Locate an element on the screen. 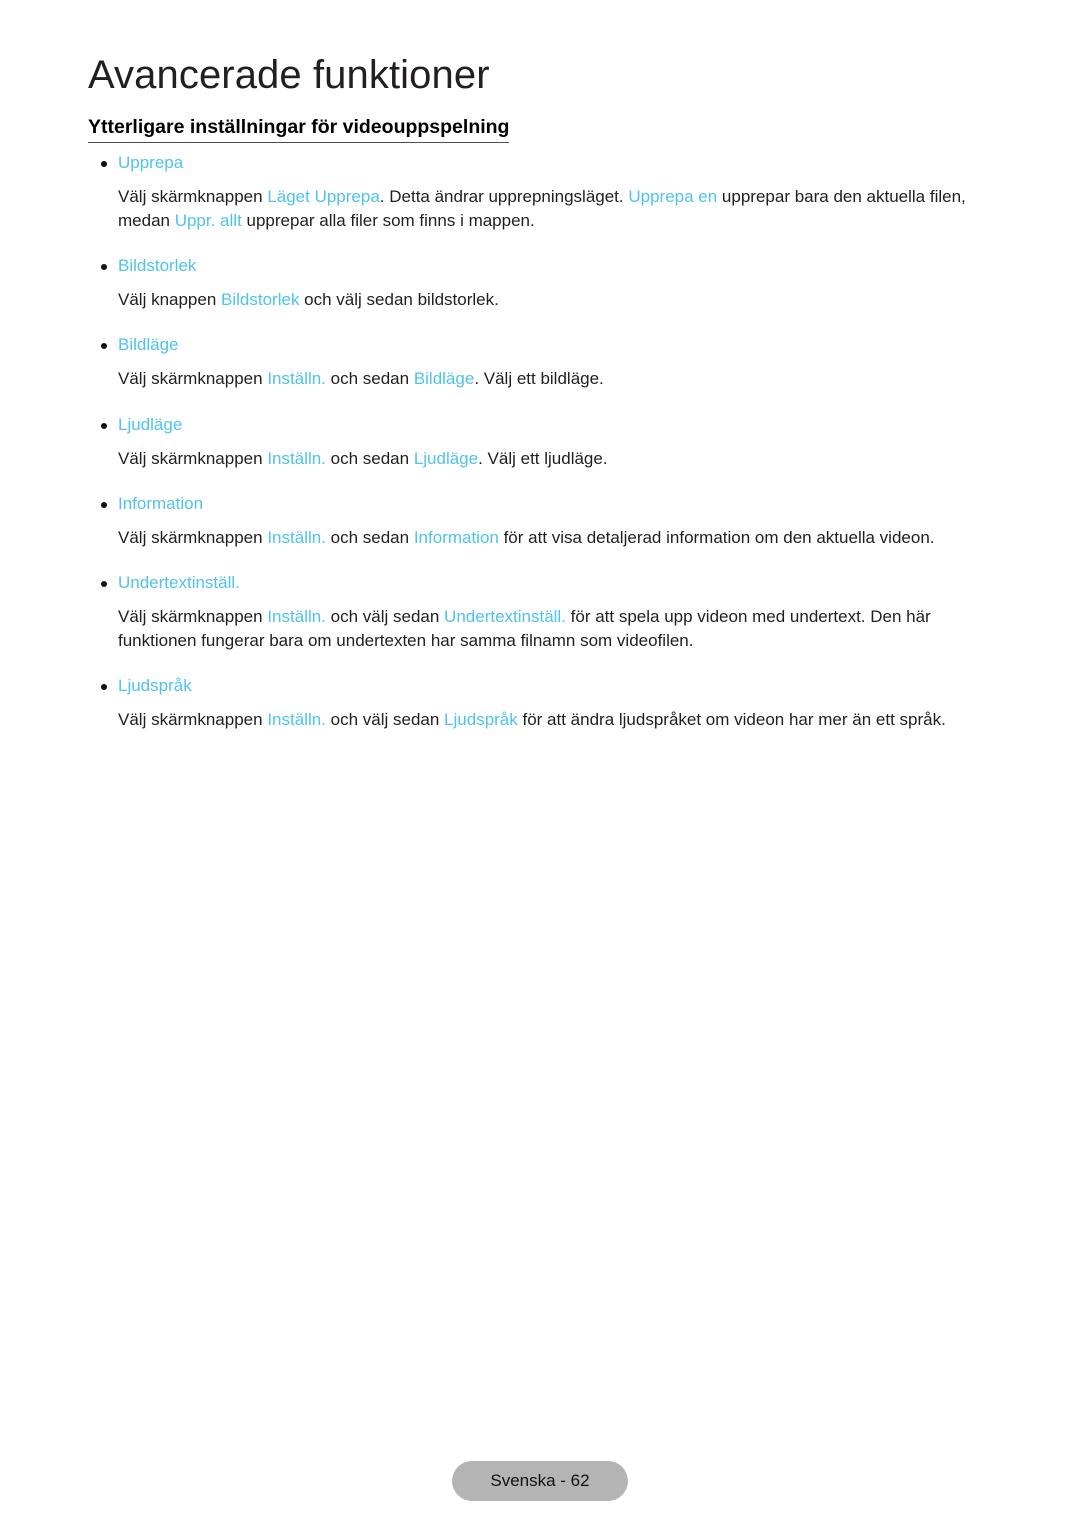  topic-title-label: Bildläge is located at coordinates (148, 345).